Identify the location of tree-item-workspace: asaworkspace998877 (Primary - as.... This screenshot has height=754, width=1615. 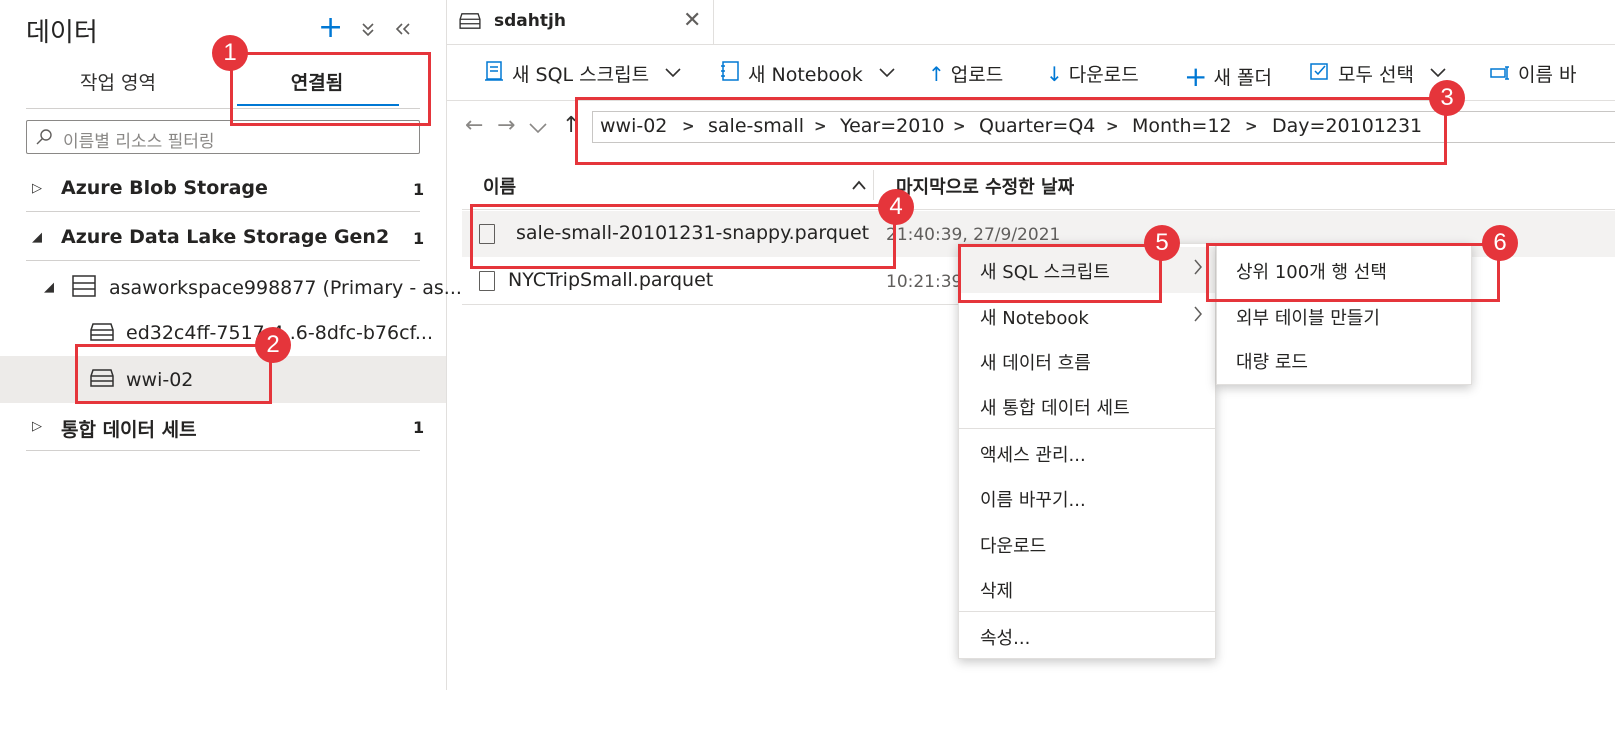
(285, 288).